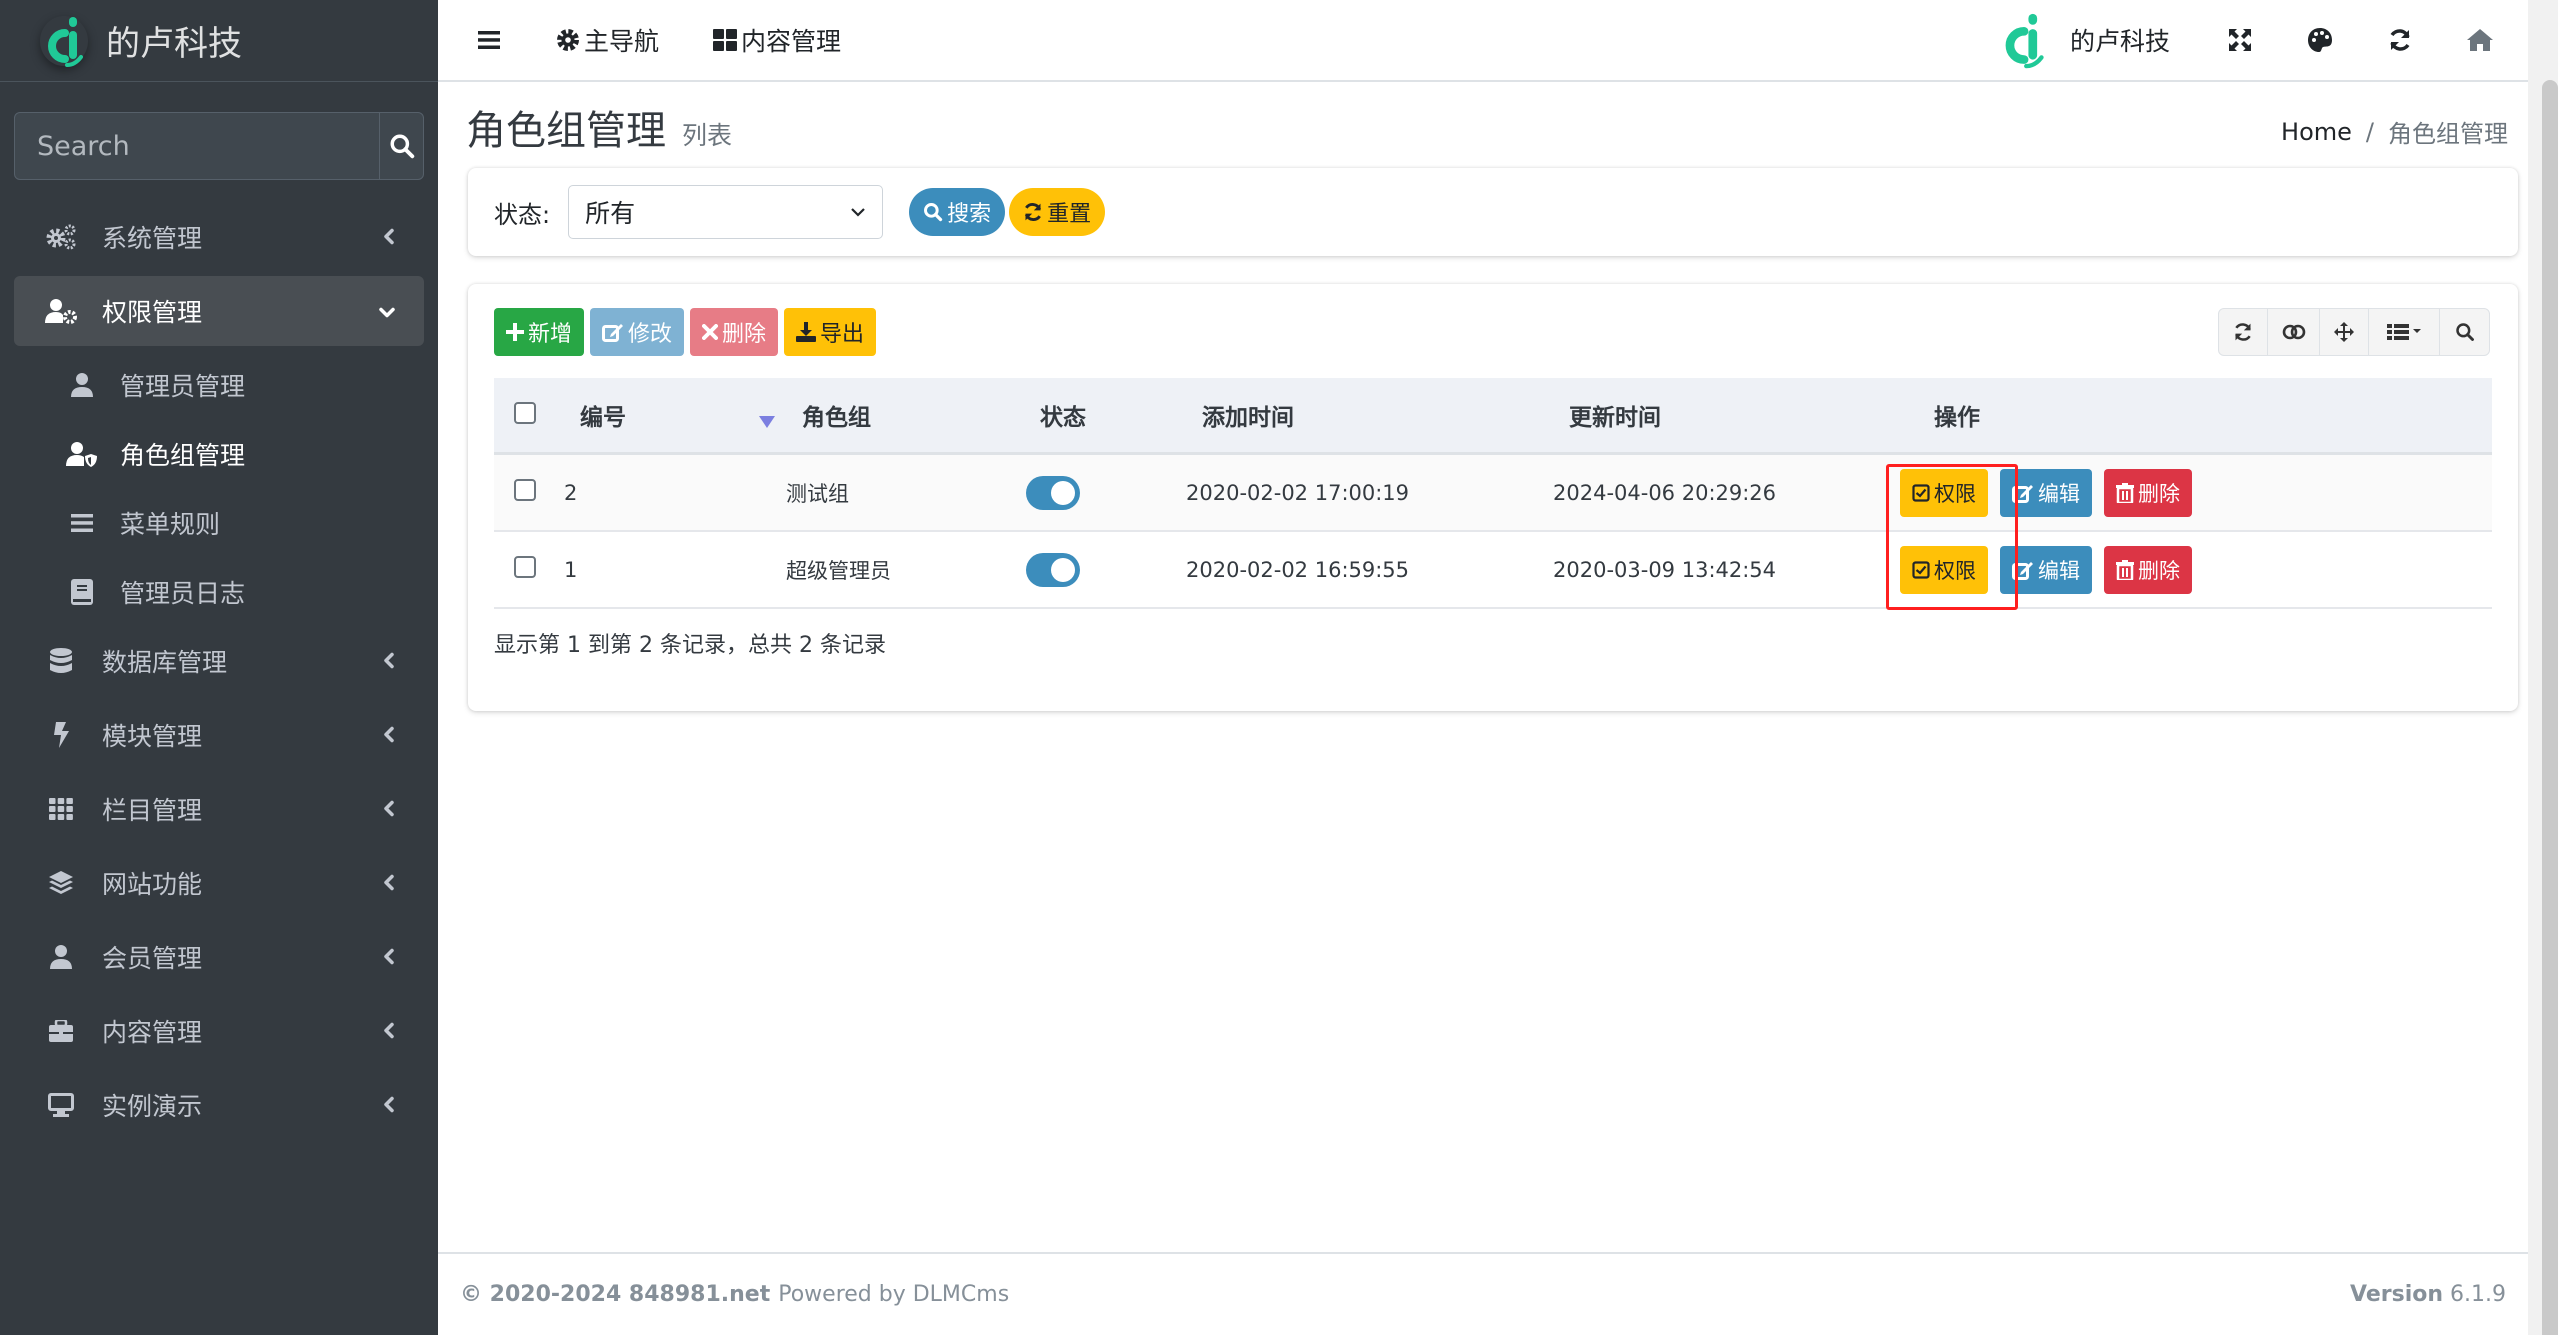 This screenshot has width=2558, height=1335. I want to click on sidebar-item-members: 会员管理, so click(219, 957).